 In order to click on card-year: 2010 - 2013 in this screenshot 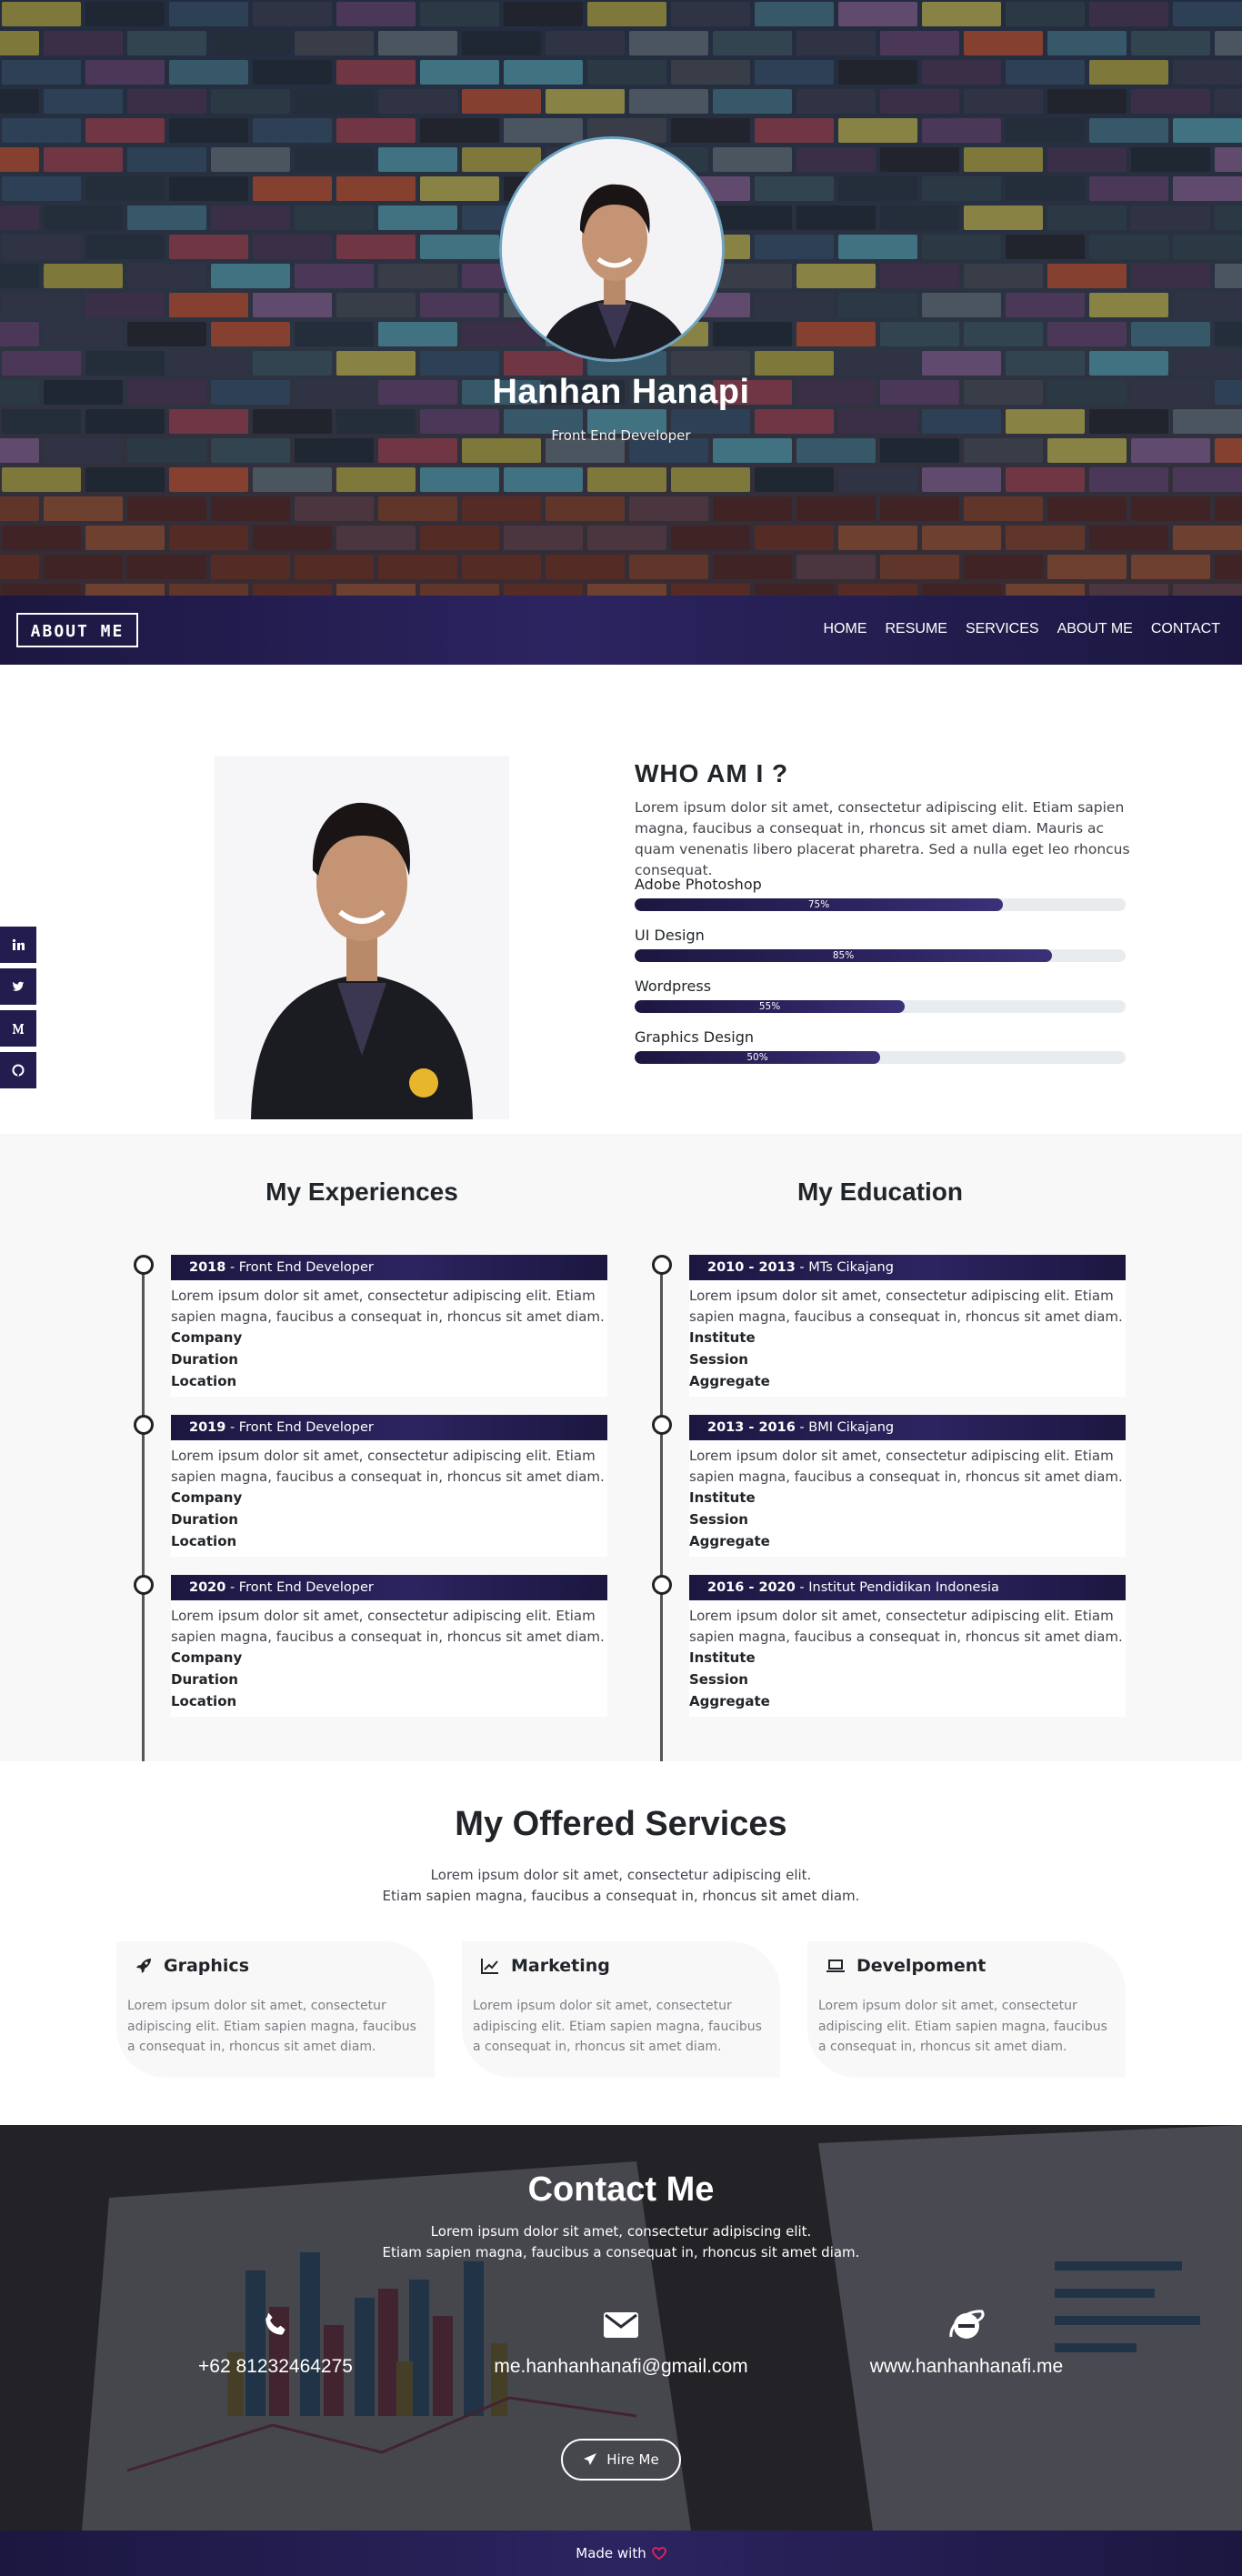, I will do `click(751, 1267)`.